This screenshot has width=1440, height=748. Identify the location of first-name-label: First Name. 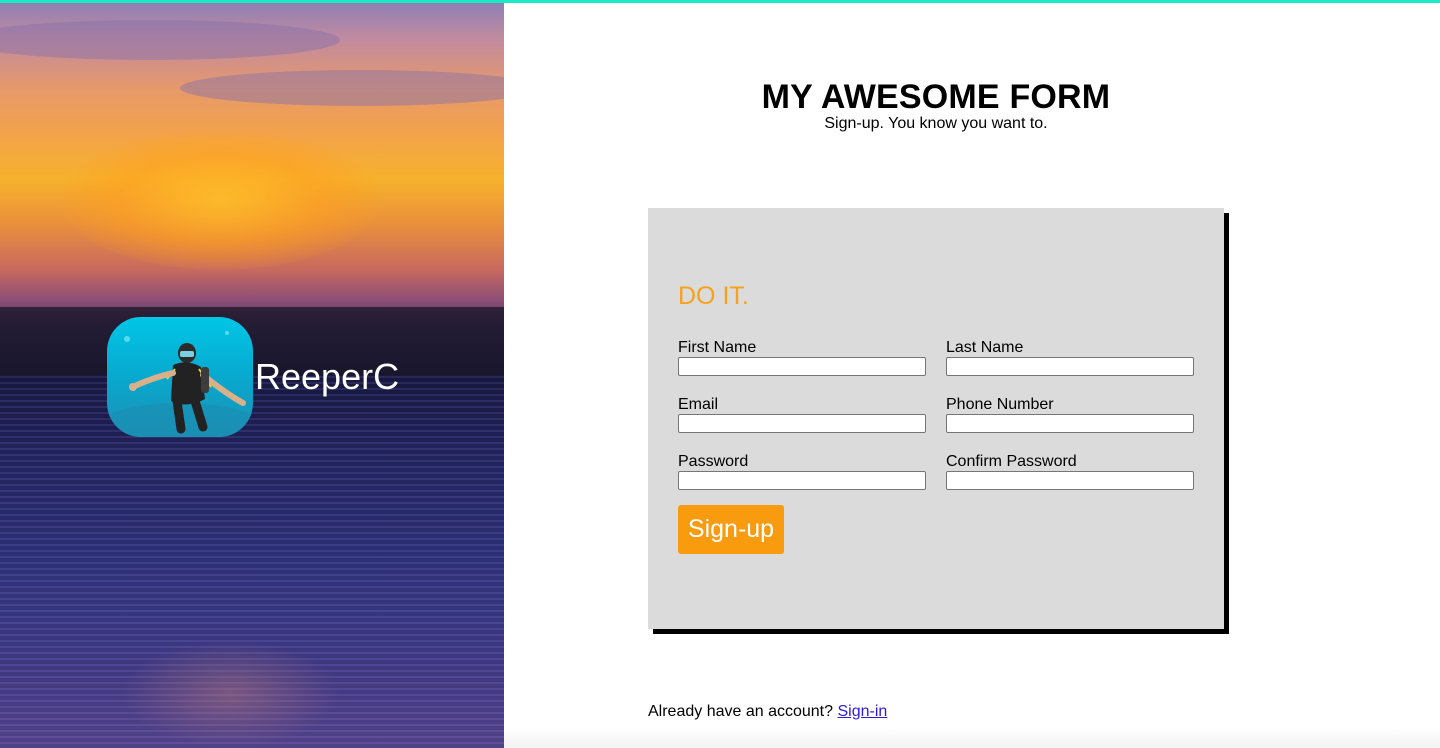
(717, 347).